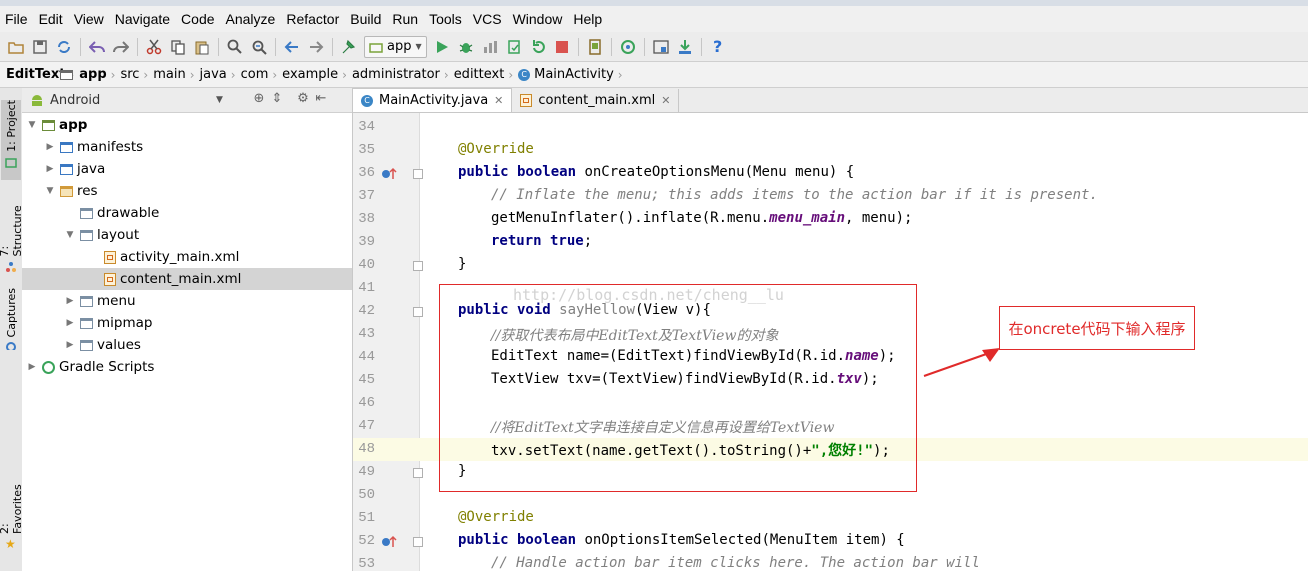 The width and height of the screenshot is (1308, 576). I want to click on code-text: }, so click(462, 264).